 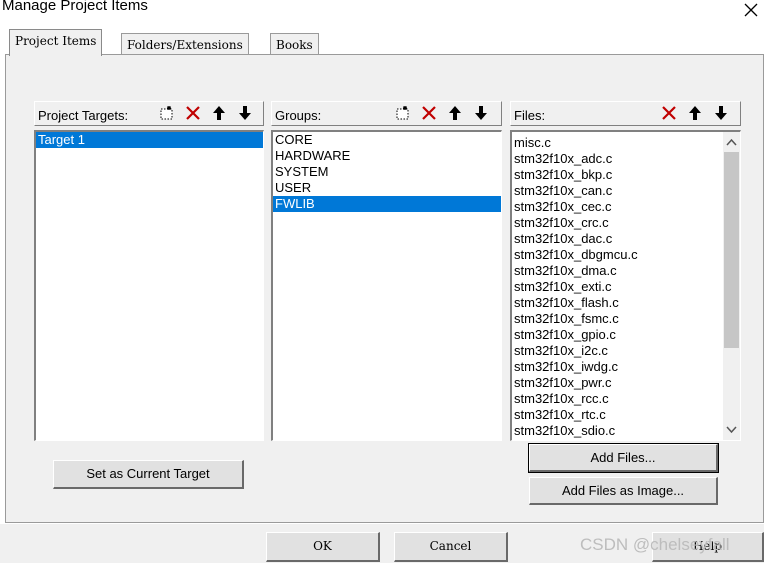 What do you see at coordinates (617, 223) in the screenshot?
I see `list-item: stm32f10x_crc.c` at bounding box center [617, 223].